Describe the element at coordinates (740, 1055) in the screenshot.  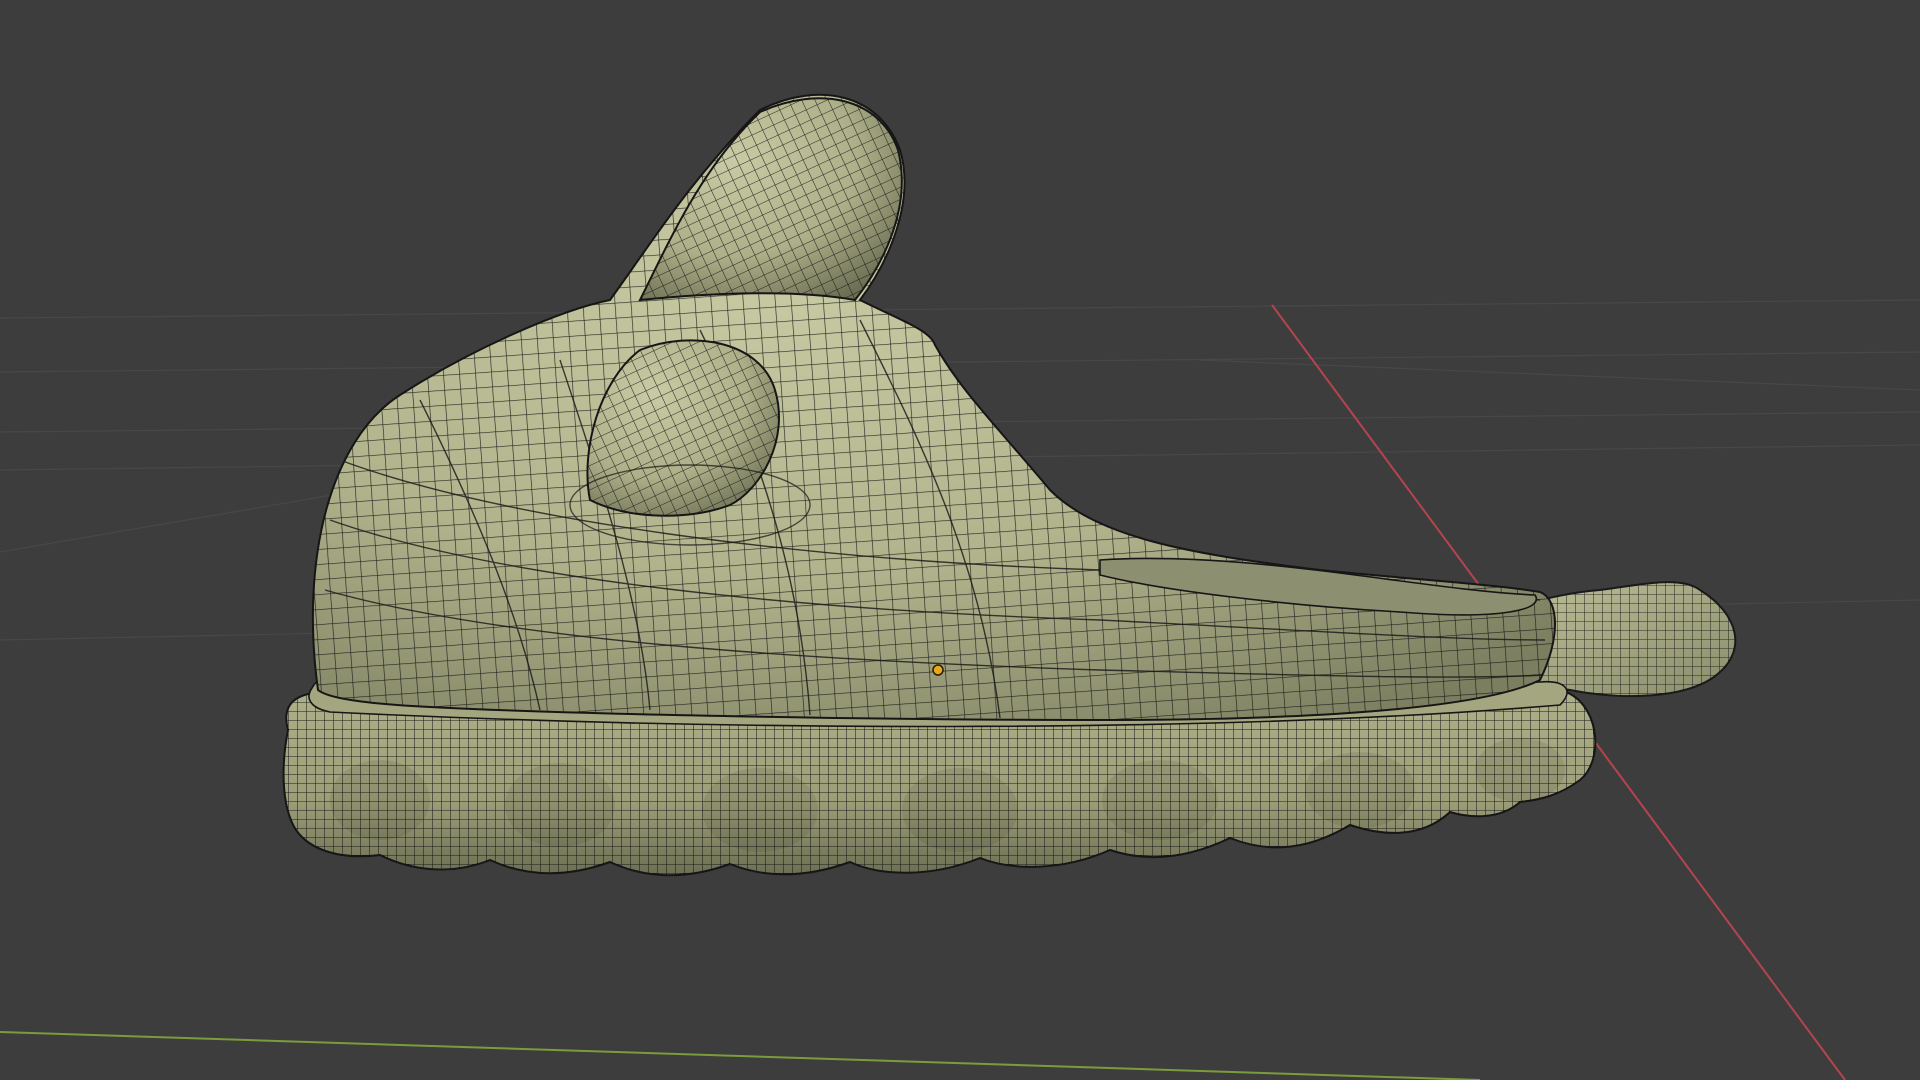
I see `y-axis-line` at that location.